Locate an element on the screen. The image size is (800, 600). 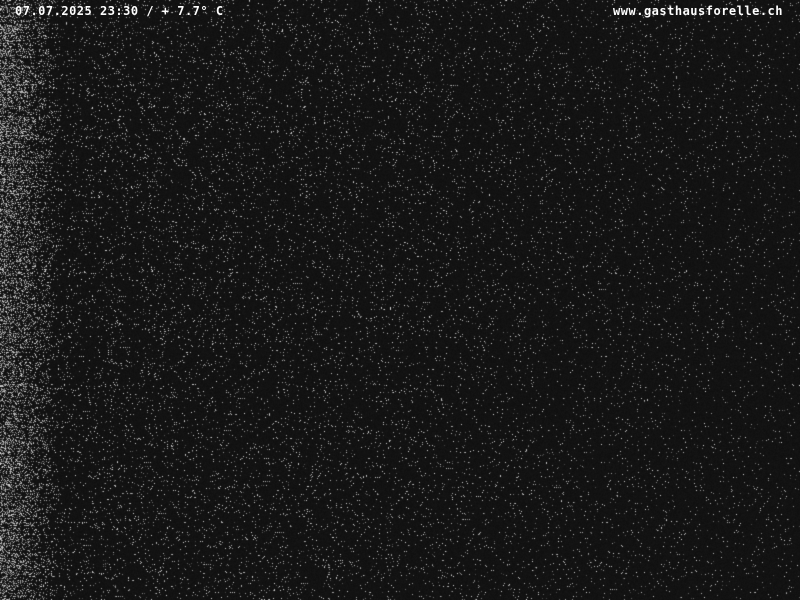
website-watermark: www.gasthausforelle.ch is located at coordinates (698, 11).